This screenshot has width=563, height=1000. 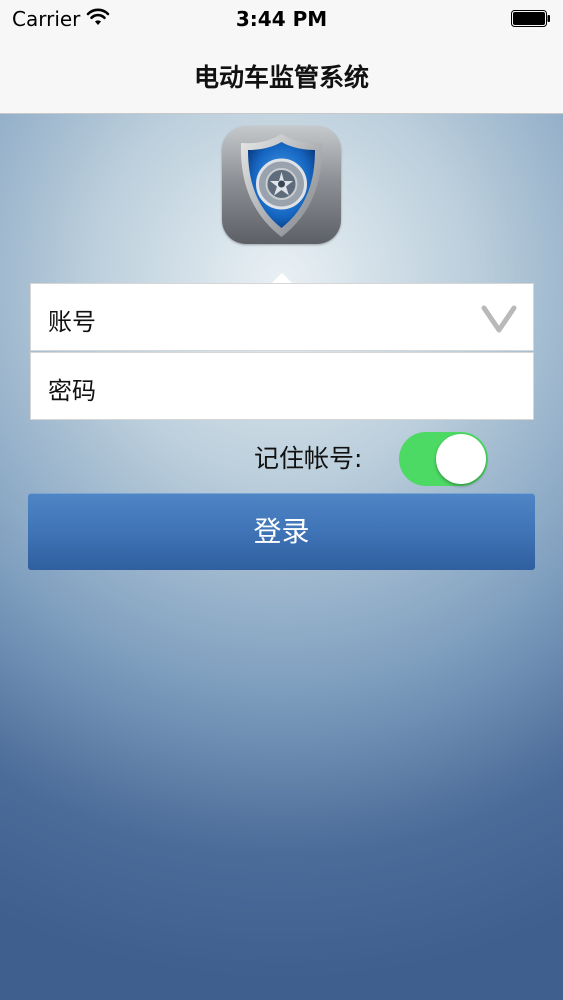 What do you see at coordinates (282, 317) in the screenshot?
I see `account-field: 账号` at bounding box center [282, 317].